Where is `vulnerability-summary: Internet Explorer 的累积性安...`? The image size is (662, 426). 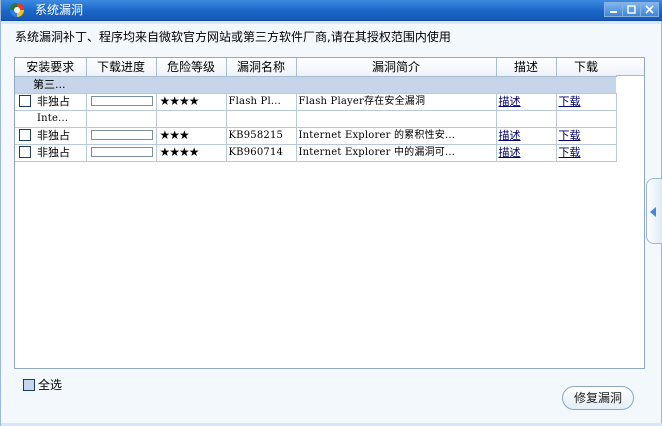
vulnerability-summary: Internet Explorer 的累积性安... is located at coordinates (396, 136).